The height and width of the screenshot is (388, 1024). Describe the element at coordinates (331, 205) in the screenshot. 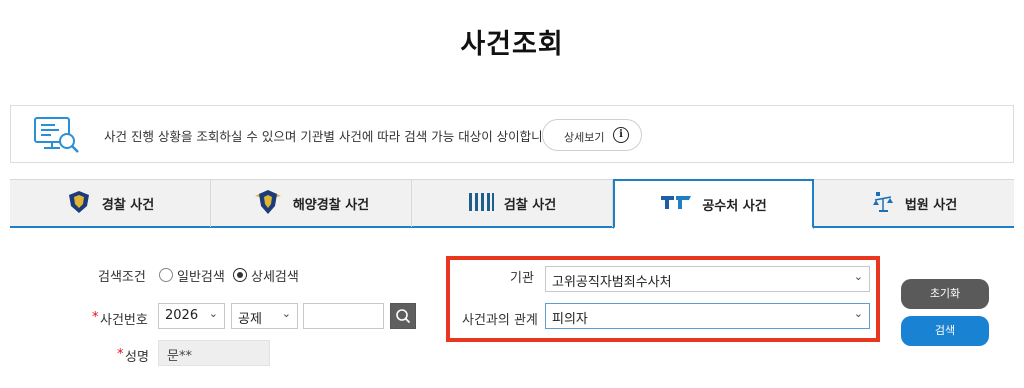

I see `tab-coast-guard-label: 해양경찰 사건` at that location.